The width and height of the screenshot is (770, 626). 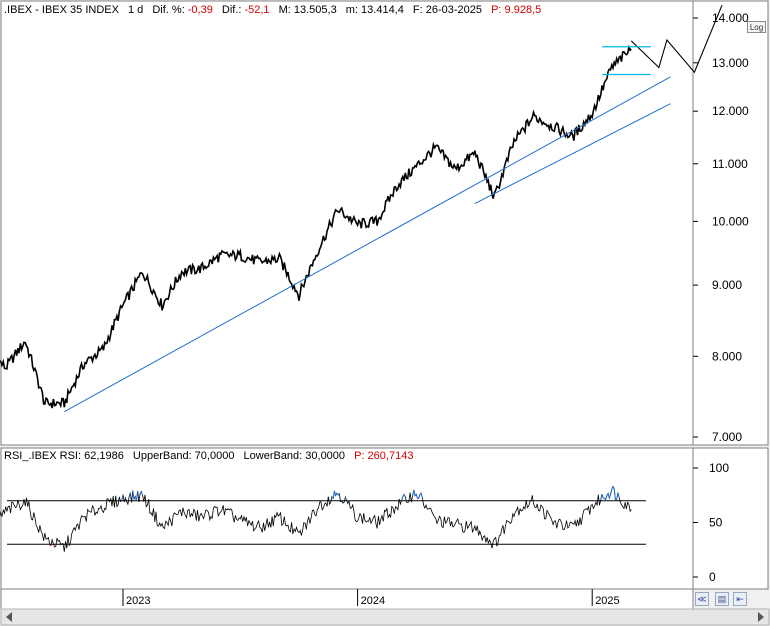 What do you see at coordinates (730, 18) in the screenshot?
I see `price-tick-label: 14.000` at bounding box center [730, 18].